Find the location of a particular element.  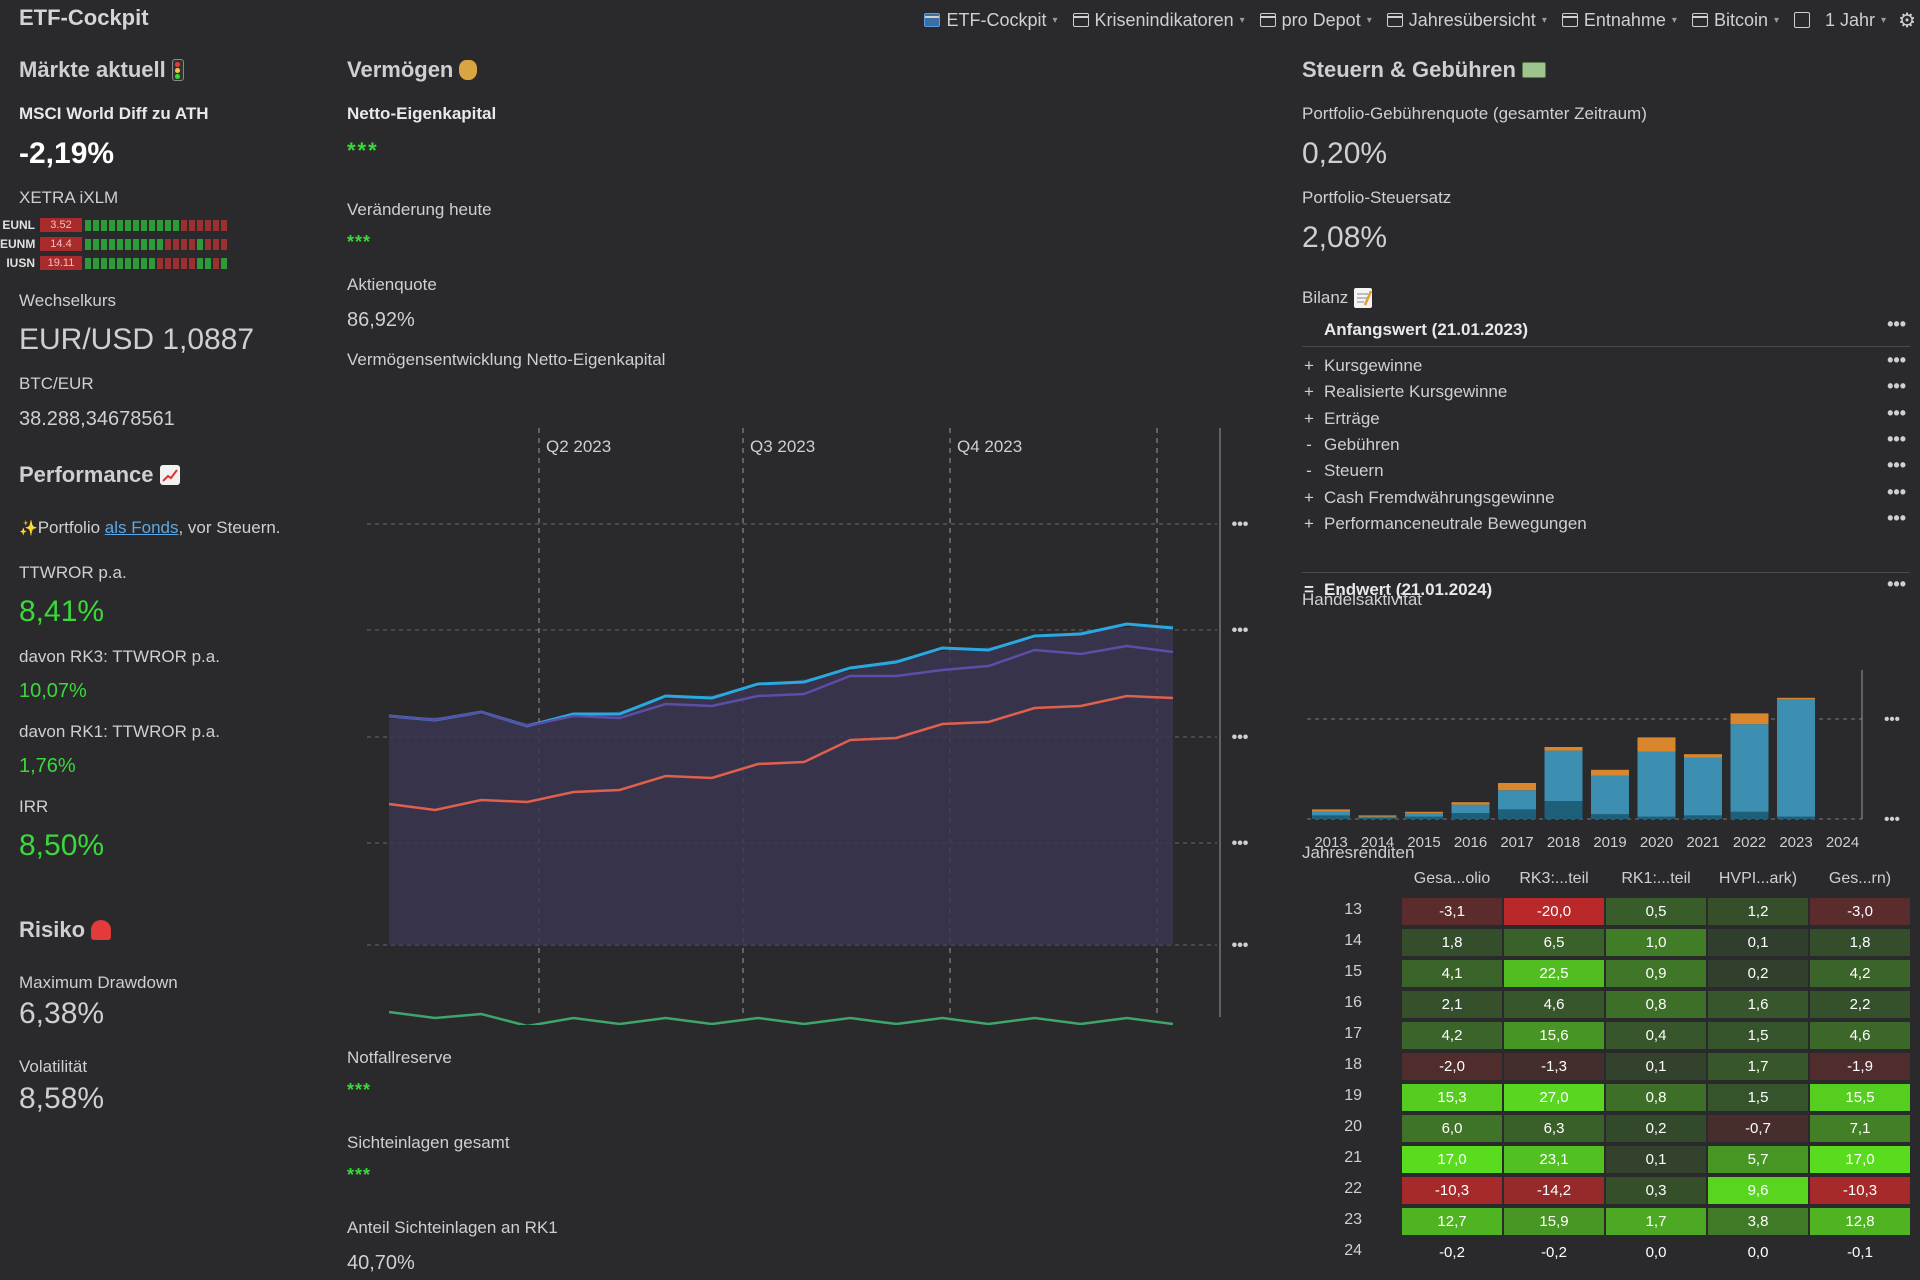

tab-entnahme: Entnahme ▾ is located at coordinates (1619, 20).